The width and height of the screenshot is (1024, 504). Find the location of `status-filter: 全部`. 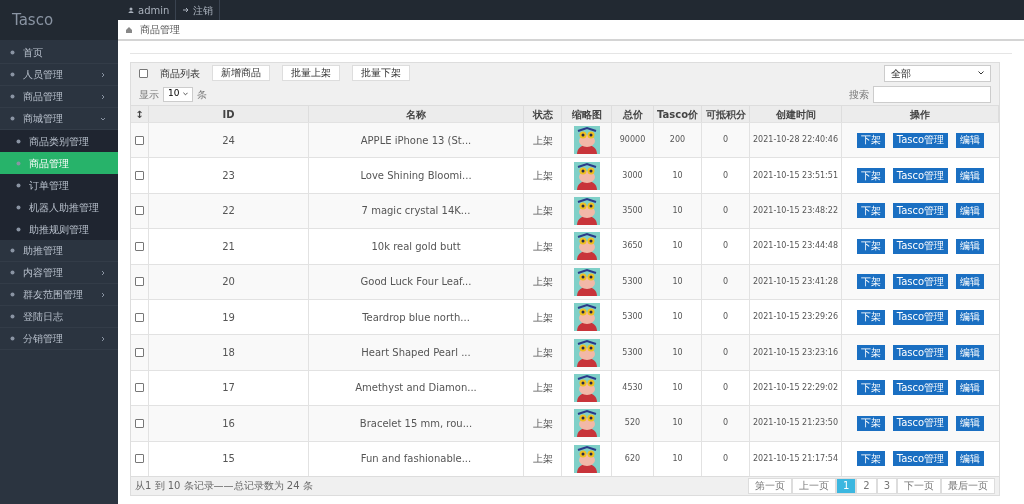

status-filter: 全部 is located at coordinates (937, 73).